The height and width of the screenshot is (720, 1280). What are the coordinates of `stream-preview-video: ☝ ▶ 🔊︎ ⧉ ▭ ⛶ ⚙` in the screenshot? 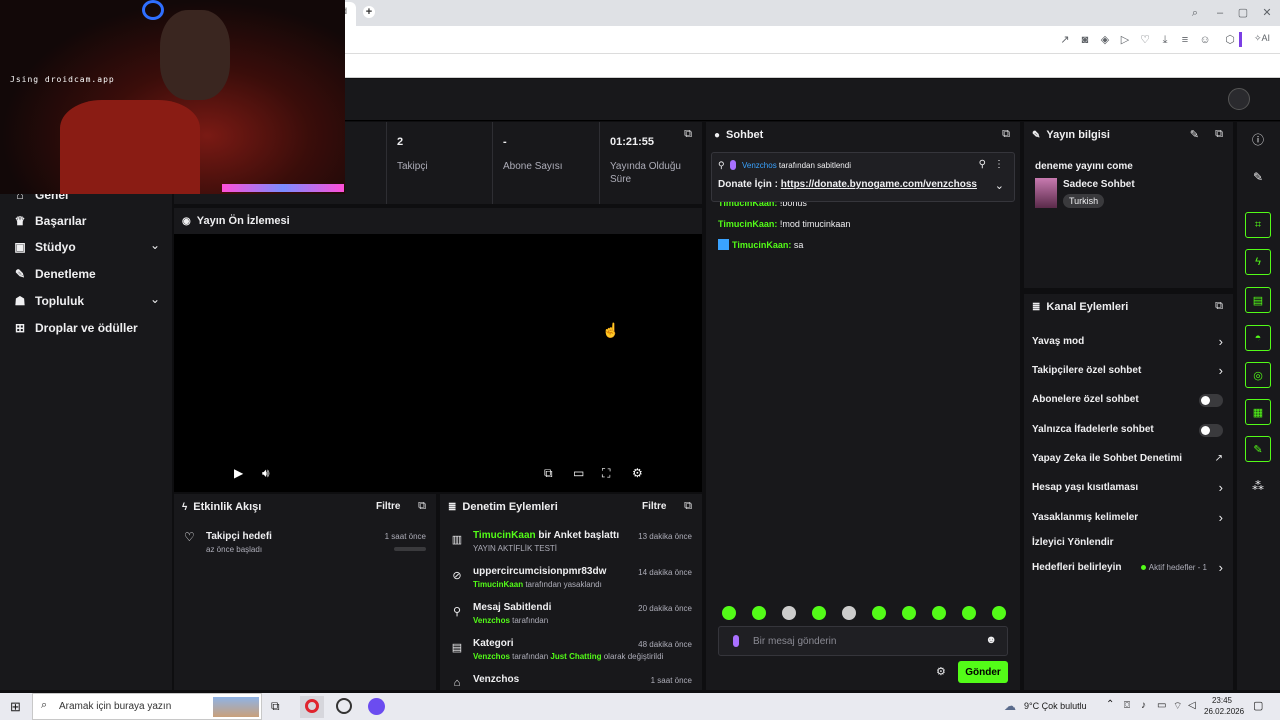 It's located at (438, 363).